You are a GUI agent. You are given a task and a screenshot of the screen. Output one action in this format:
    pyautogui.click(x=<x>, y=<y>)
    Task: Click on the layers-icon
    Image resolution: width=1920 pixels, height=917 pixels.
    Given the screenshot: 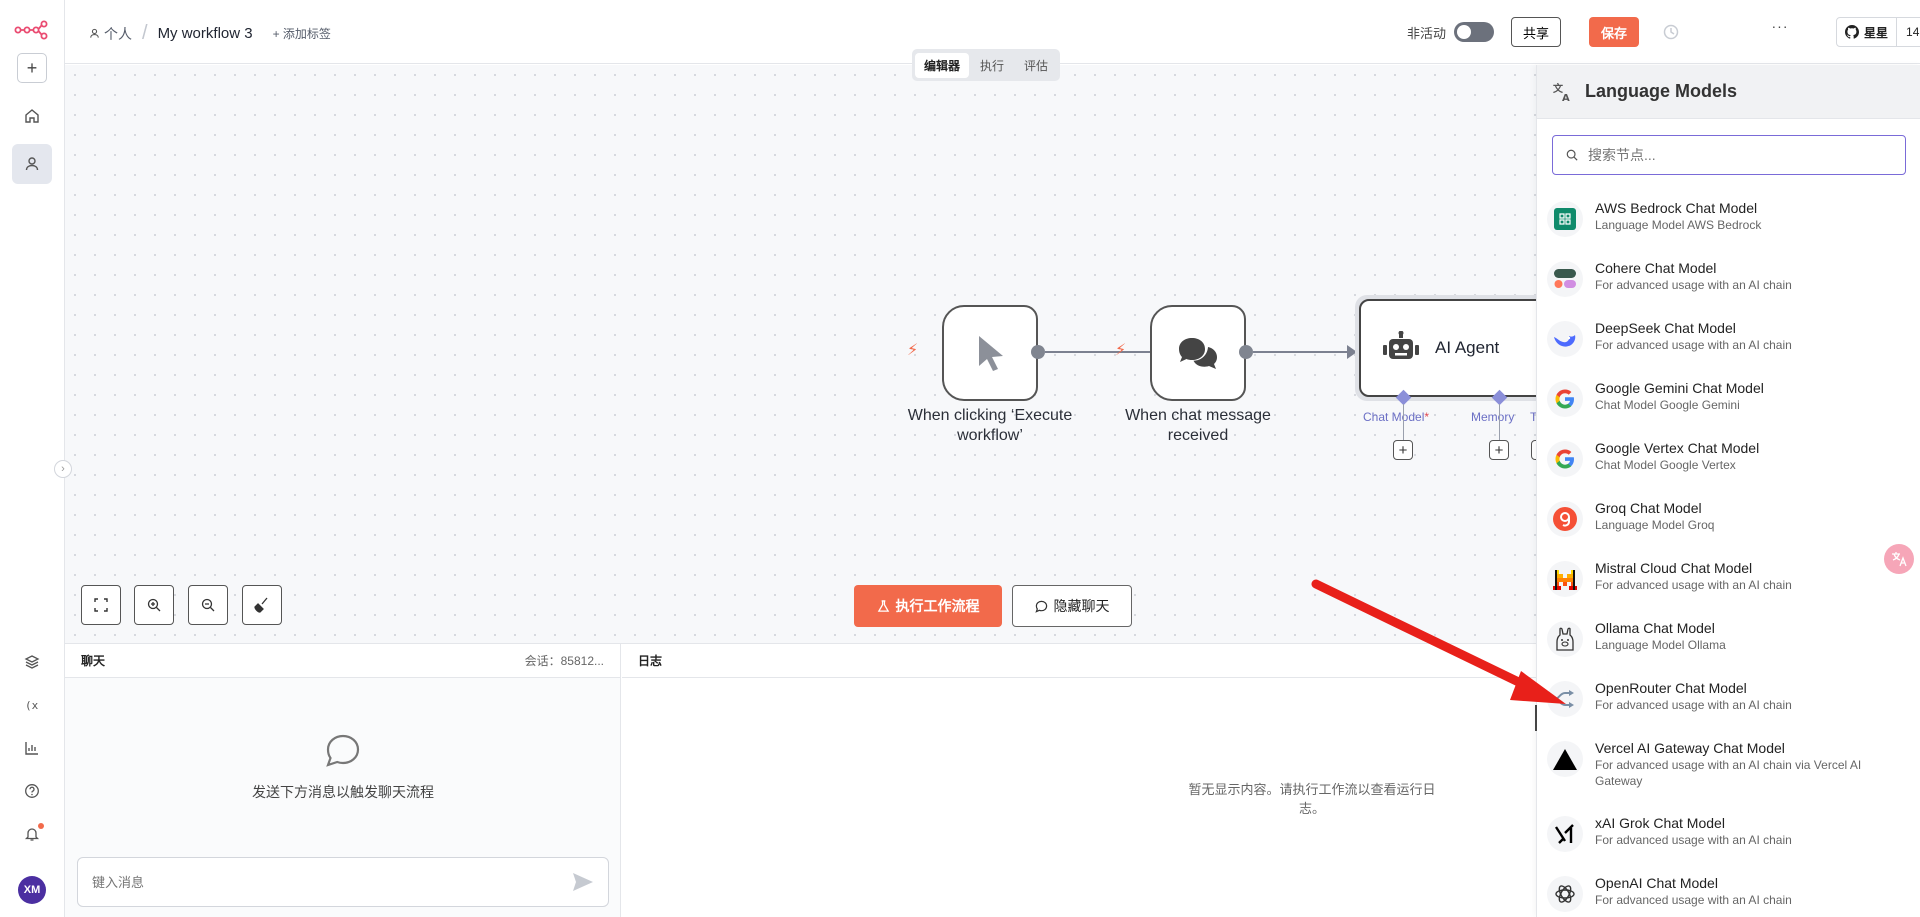 What is the action you would take?
    pyautogui.click(x=32, y=662)
    